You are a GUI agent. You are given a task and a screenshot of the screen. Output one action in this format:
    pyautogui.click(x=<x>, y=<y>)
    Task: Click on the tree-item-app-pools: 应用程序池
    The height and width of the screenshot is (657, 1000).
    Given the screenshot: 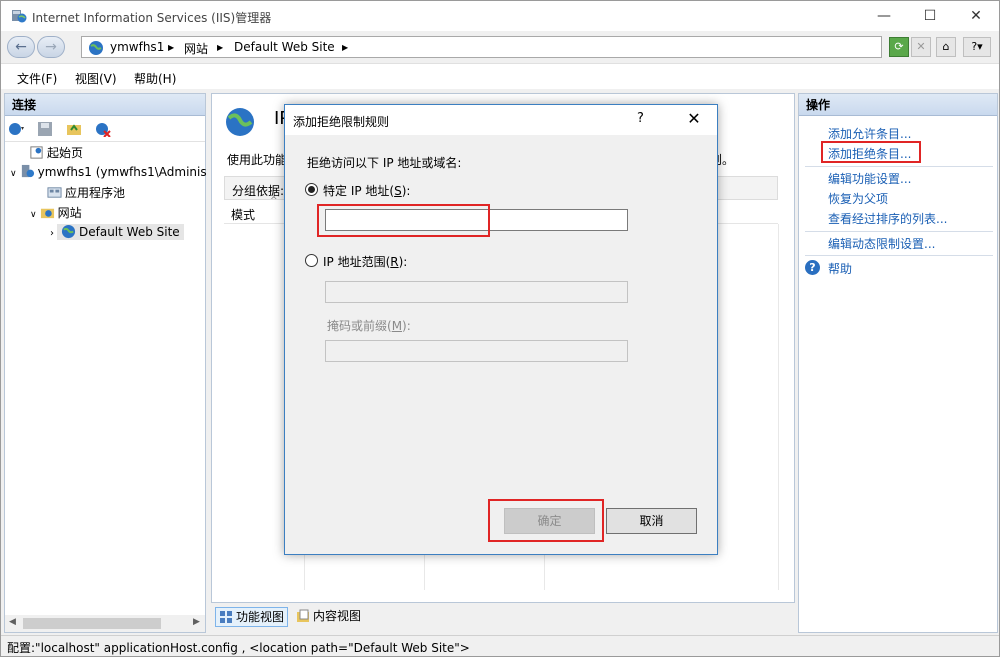 What is the action you would take?
    pyautogui.click(x=86, y=192)
    